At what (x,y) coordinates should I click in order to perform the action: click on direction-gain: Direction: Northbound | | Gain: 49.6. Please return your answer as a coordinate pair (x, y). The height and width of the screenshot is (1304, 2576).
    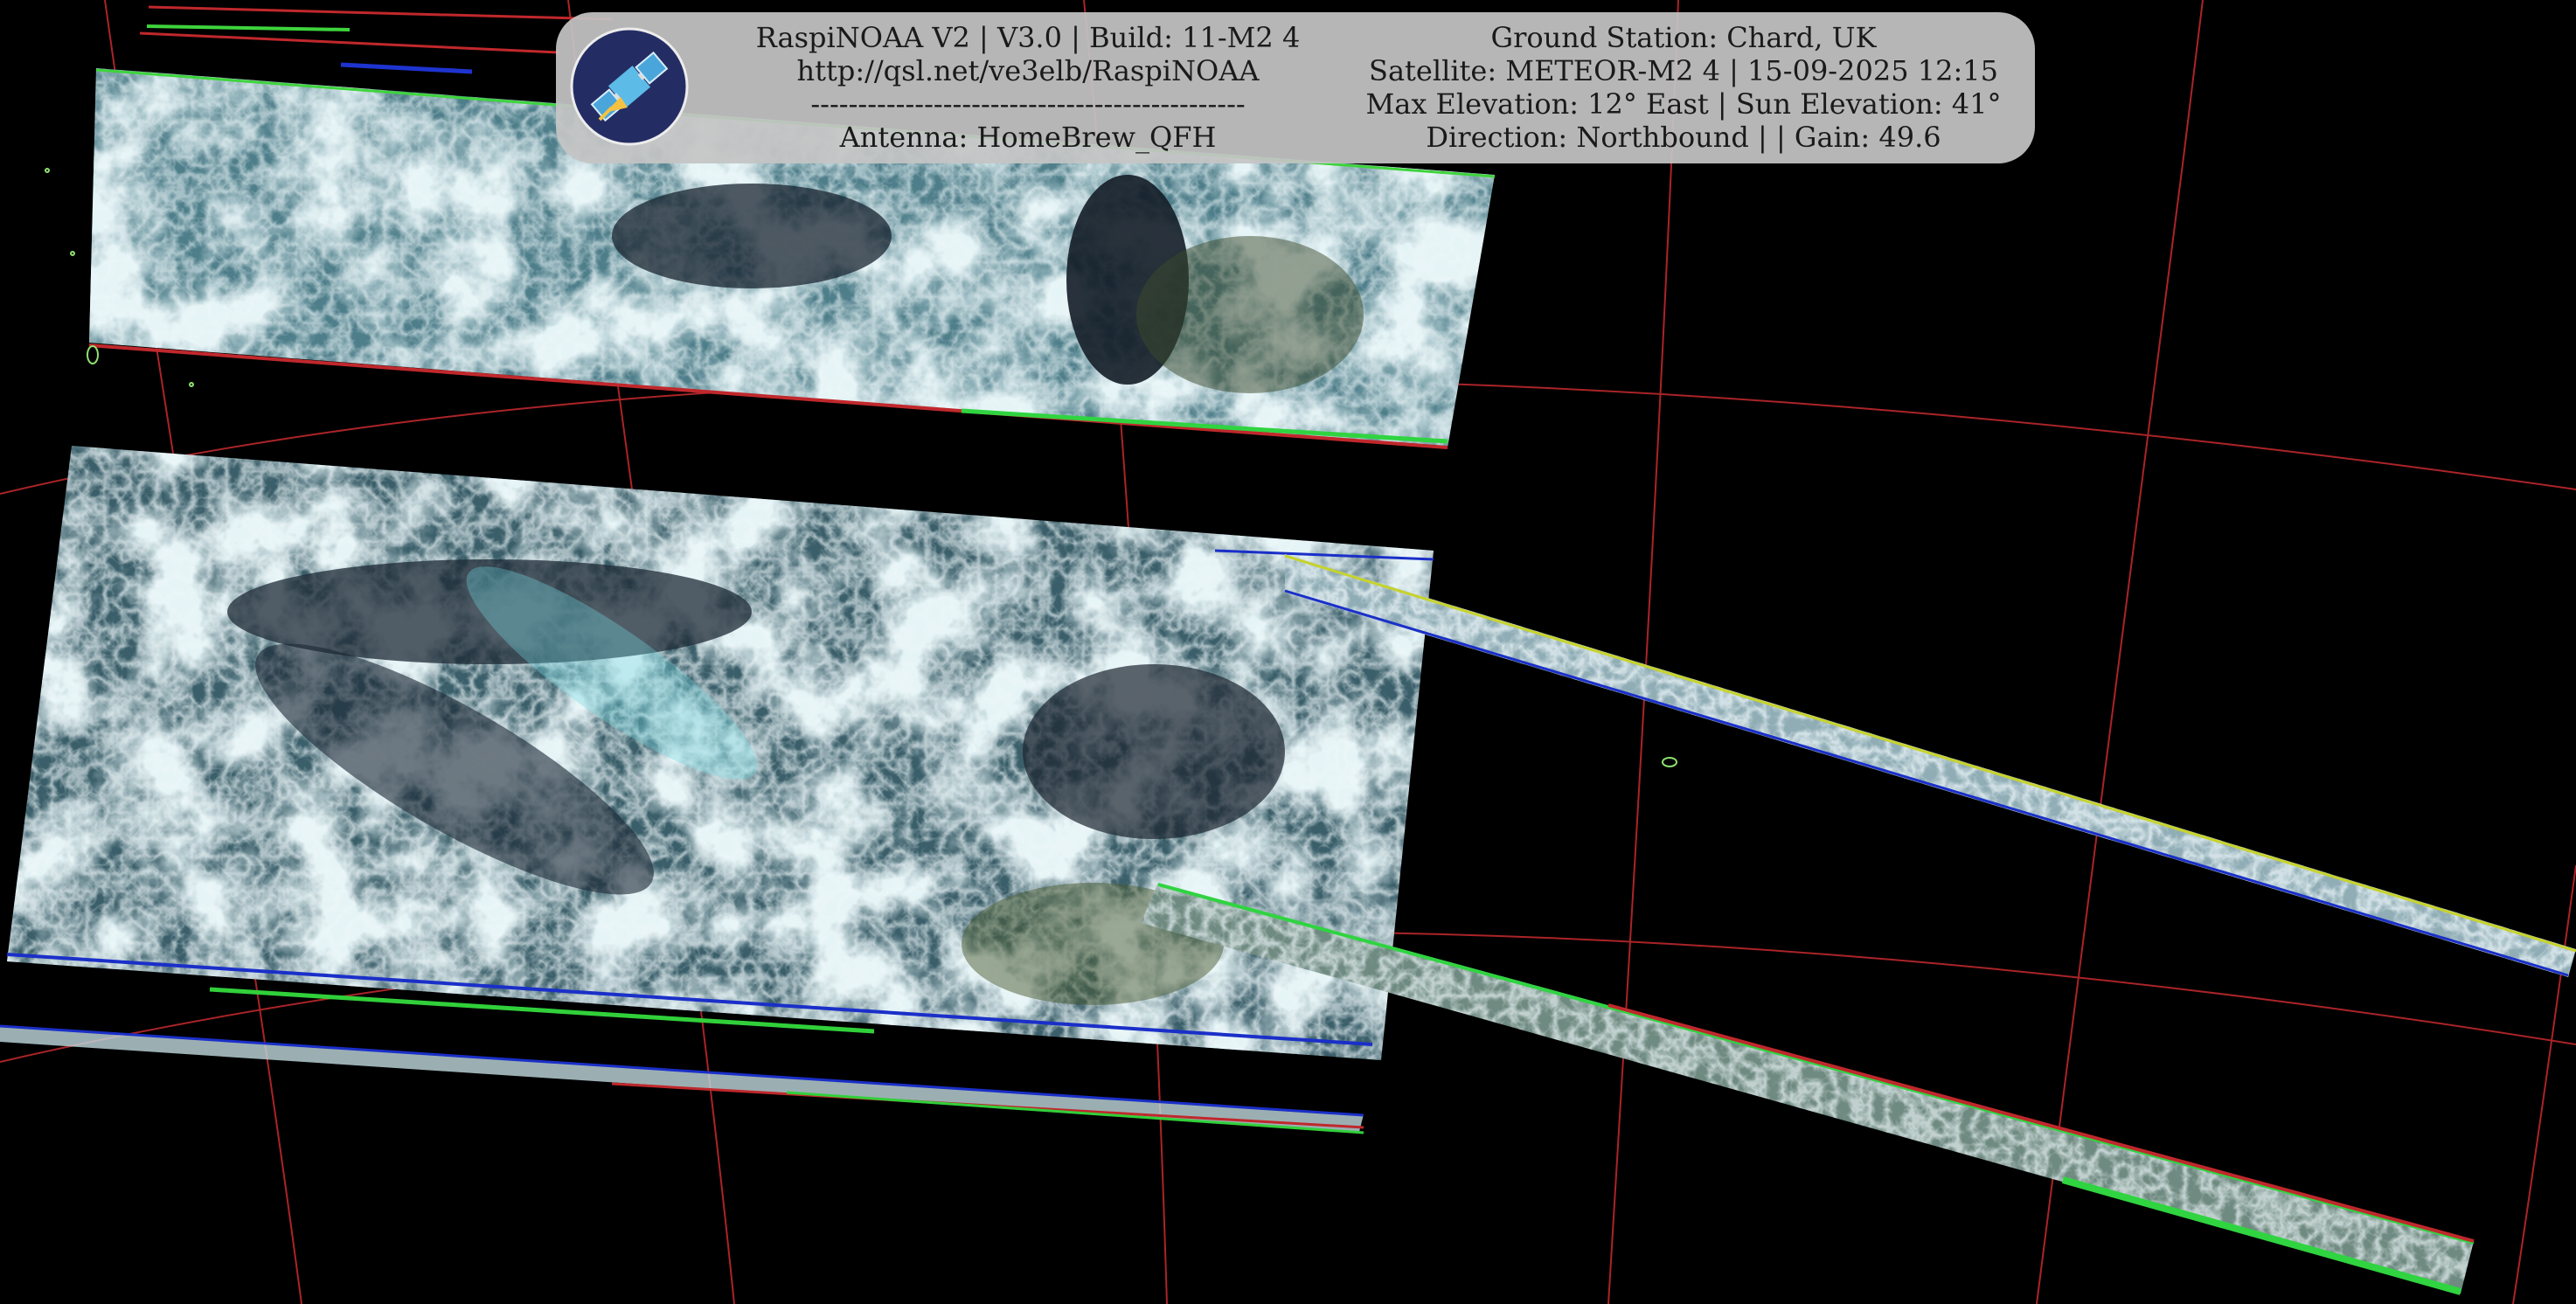
    Looking at the image, I should click on (1683, 137).